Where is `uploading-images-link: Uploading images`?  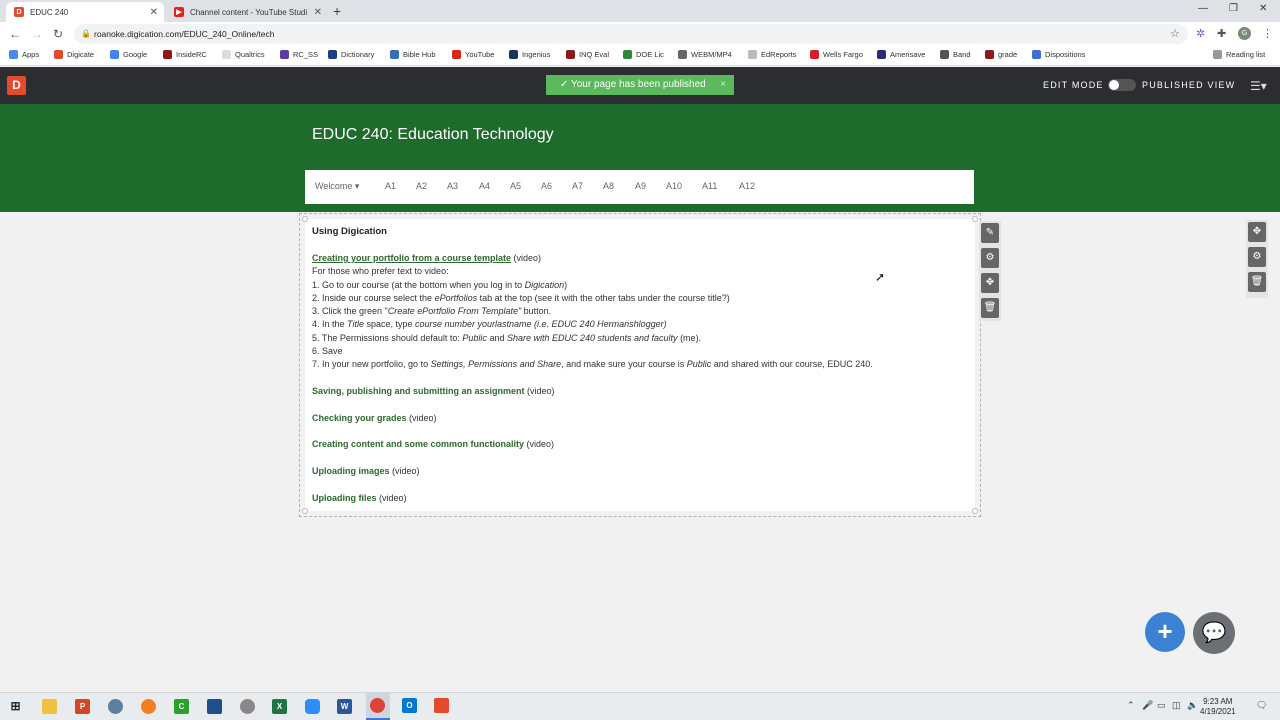 uploading-images-link: Uploading images is located at coordinates (351, 471).